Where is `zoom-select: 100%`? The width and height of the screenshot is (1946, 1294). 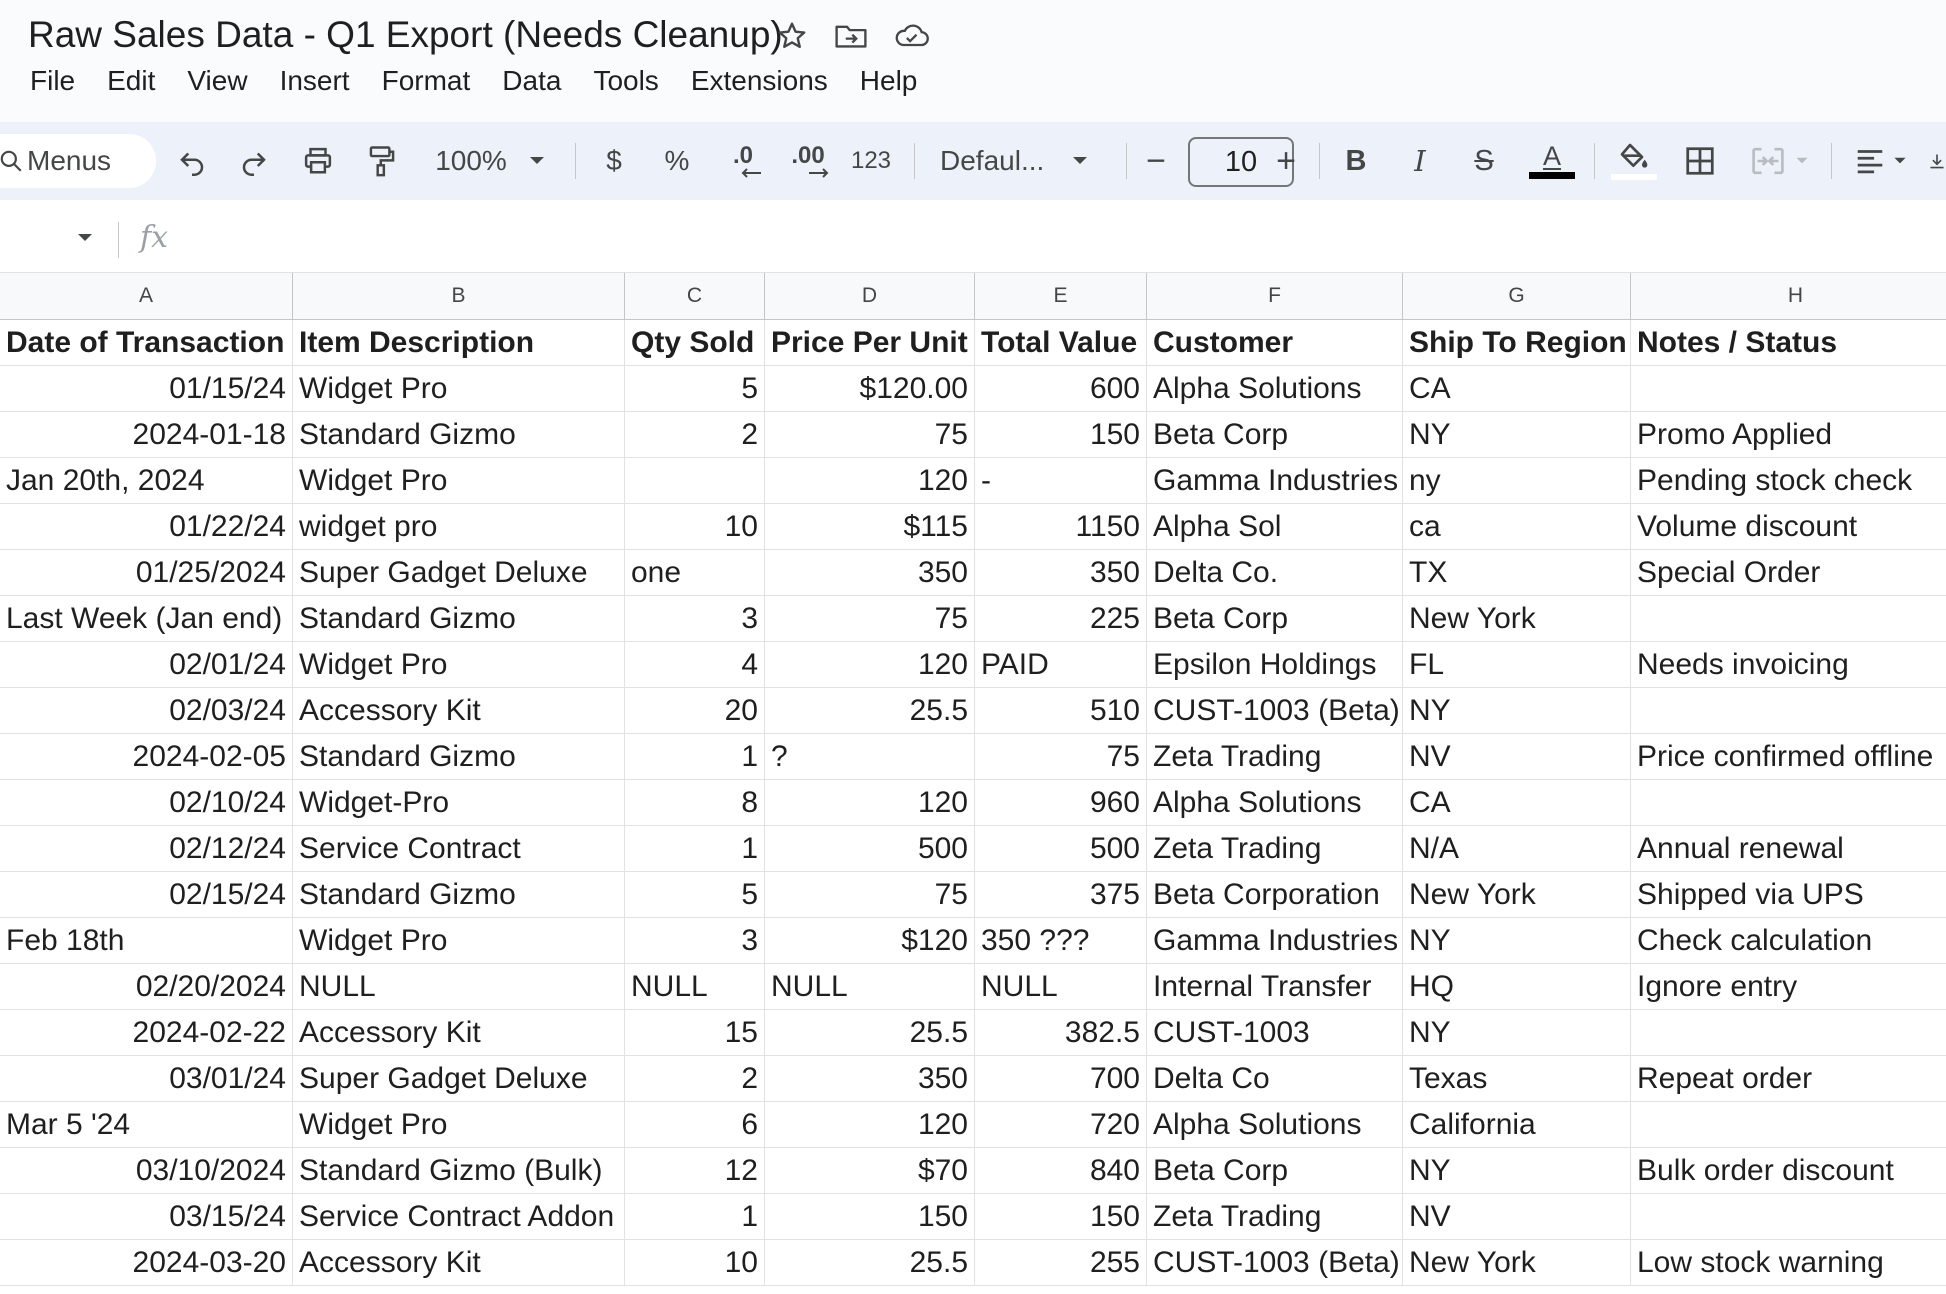
zoom-select: 100% is located at coordinates (490, 161).